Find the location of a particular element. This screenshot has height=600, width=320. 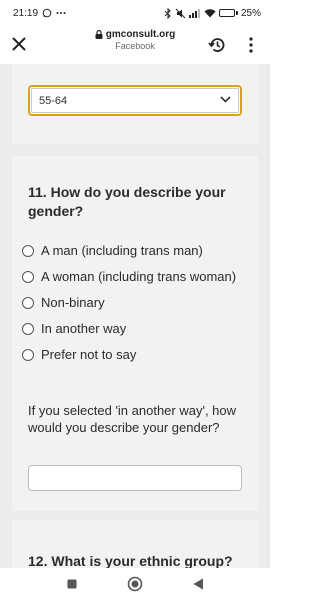

url-text: gmconsult.org is located at coordinates (140, 34).